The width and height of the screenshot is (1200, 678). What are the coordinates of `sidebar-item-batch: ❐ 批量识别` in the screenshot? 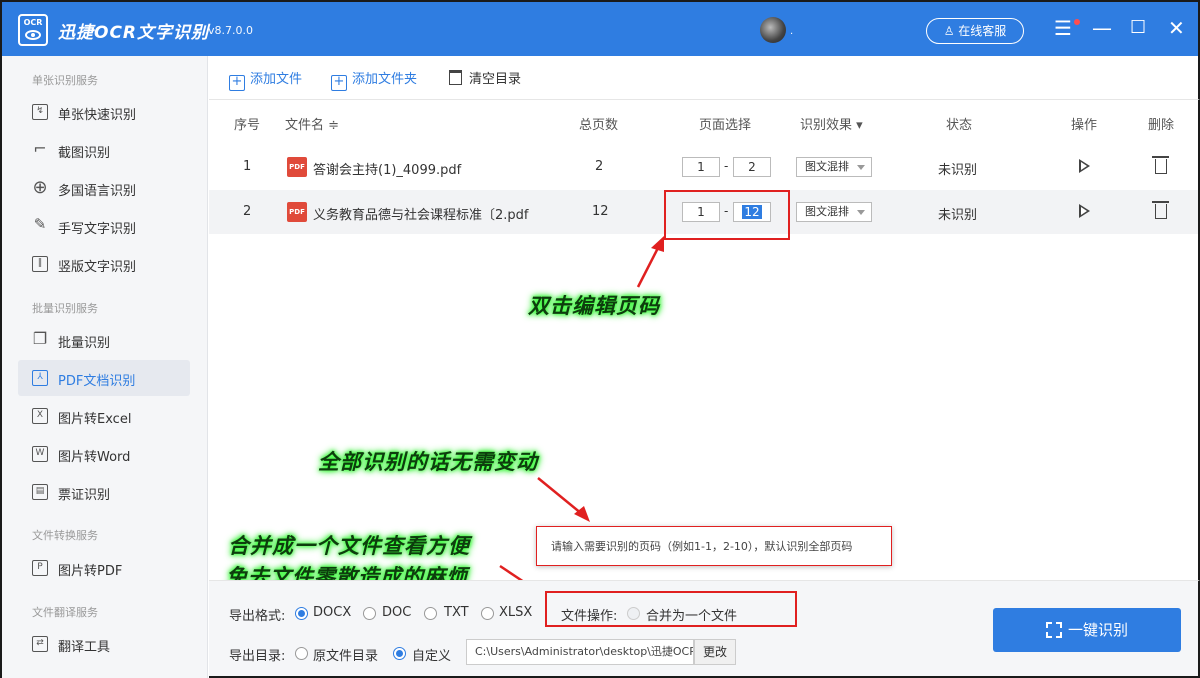 It's located at (104, 340).